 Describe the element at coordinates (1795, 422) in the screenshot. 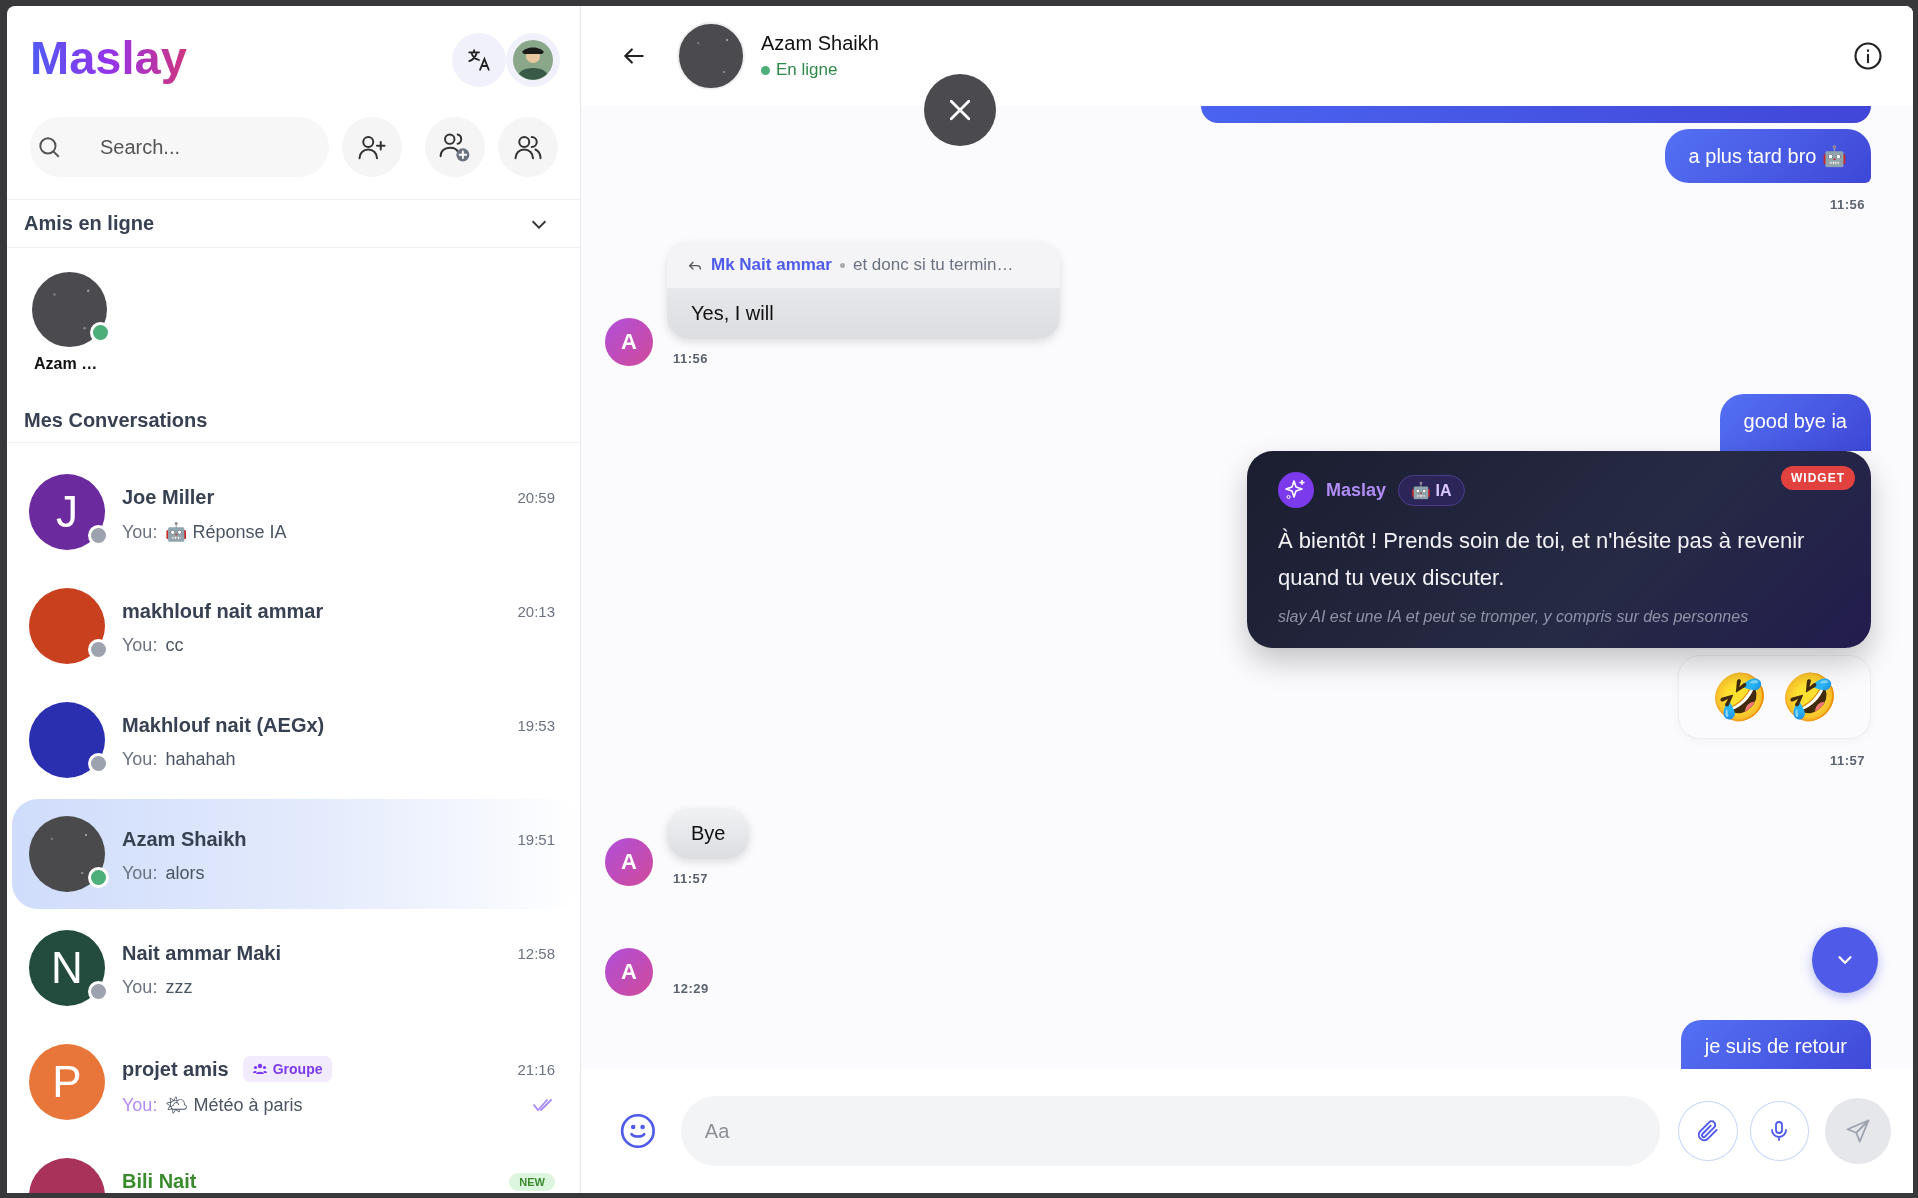

I see `message-bubble: good bye ia` at that location.